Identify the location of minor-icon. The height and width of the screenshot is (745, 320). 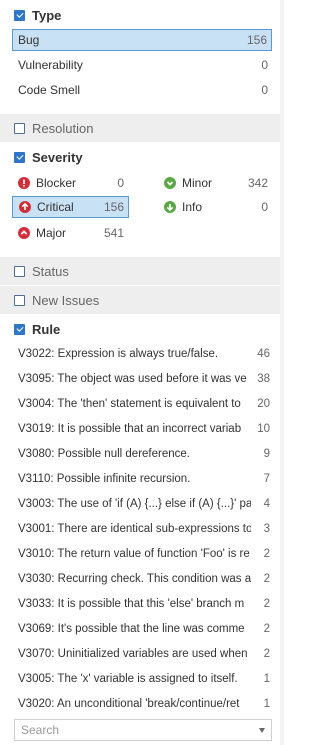
(170, 183).